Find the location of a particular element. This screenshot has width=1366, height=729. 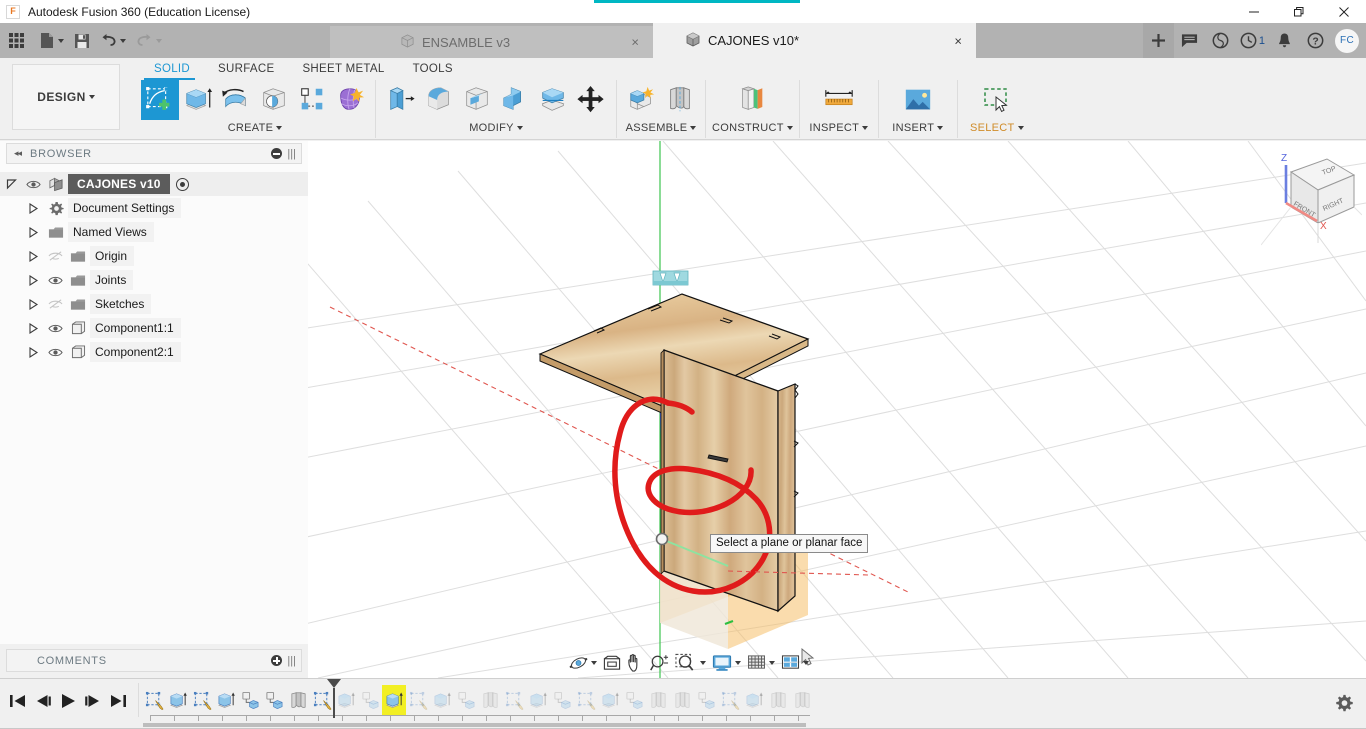

go-to-end-button is located at coordinates (117, 700).